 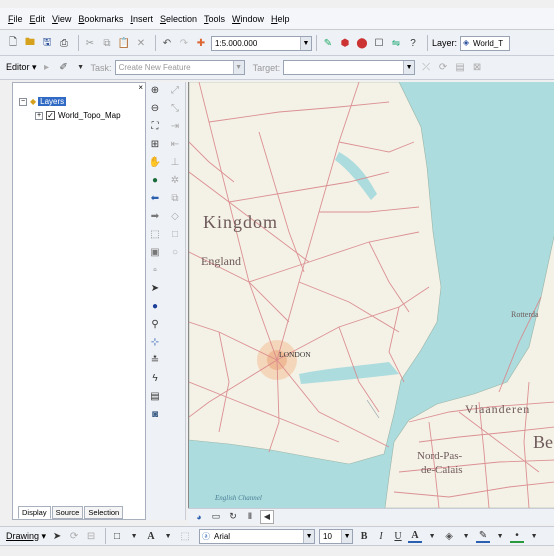 I want to click on delete-icon: ✕, so click(x=141, y=43).